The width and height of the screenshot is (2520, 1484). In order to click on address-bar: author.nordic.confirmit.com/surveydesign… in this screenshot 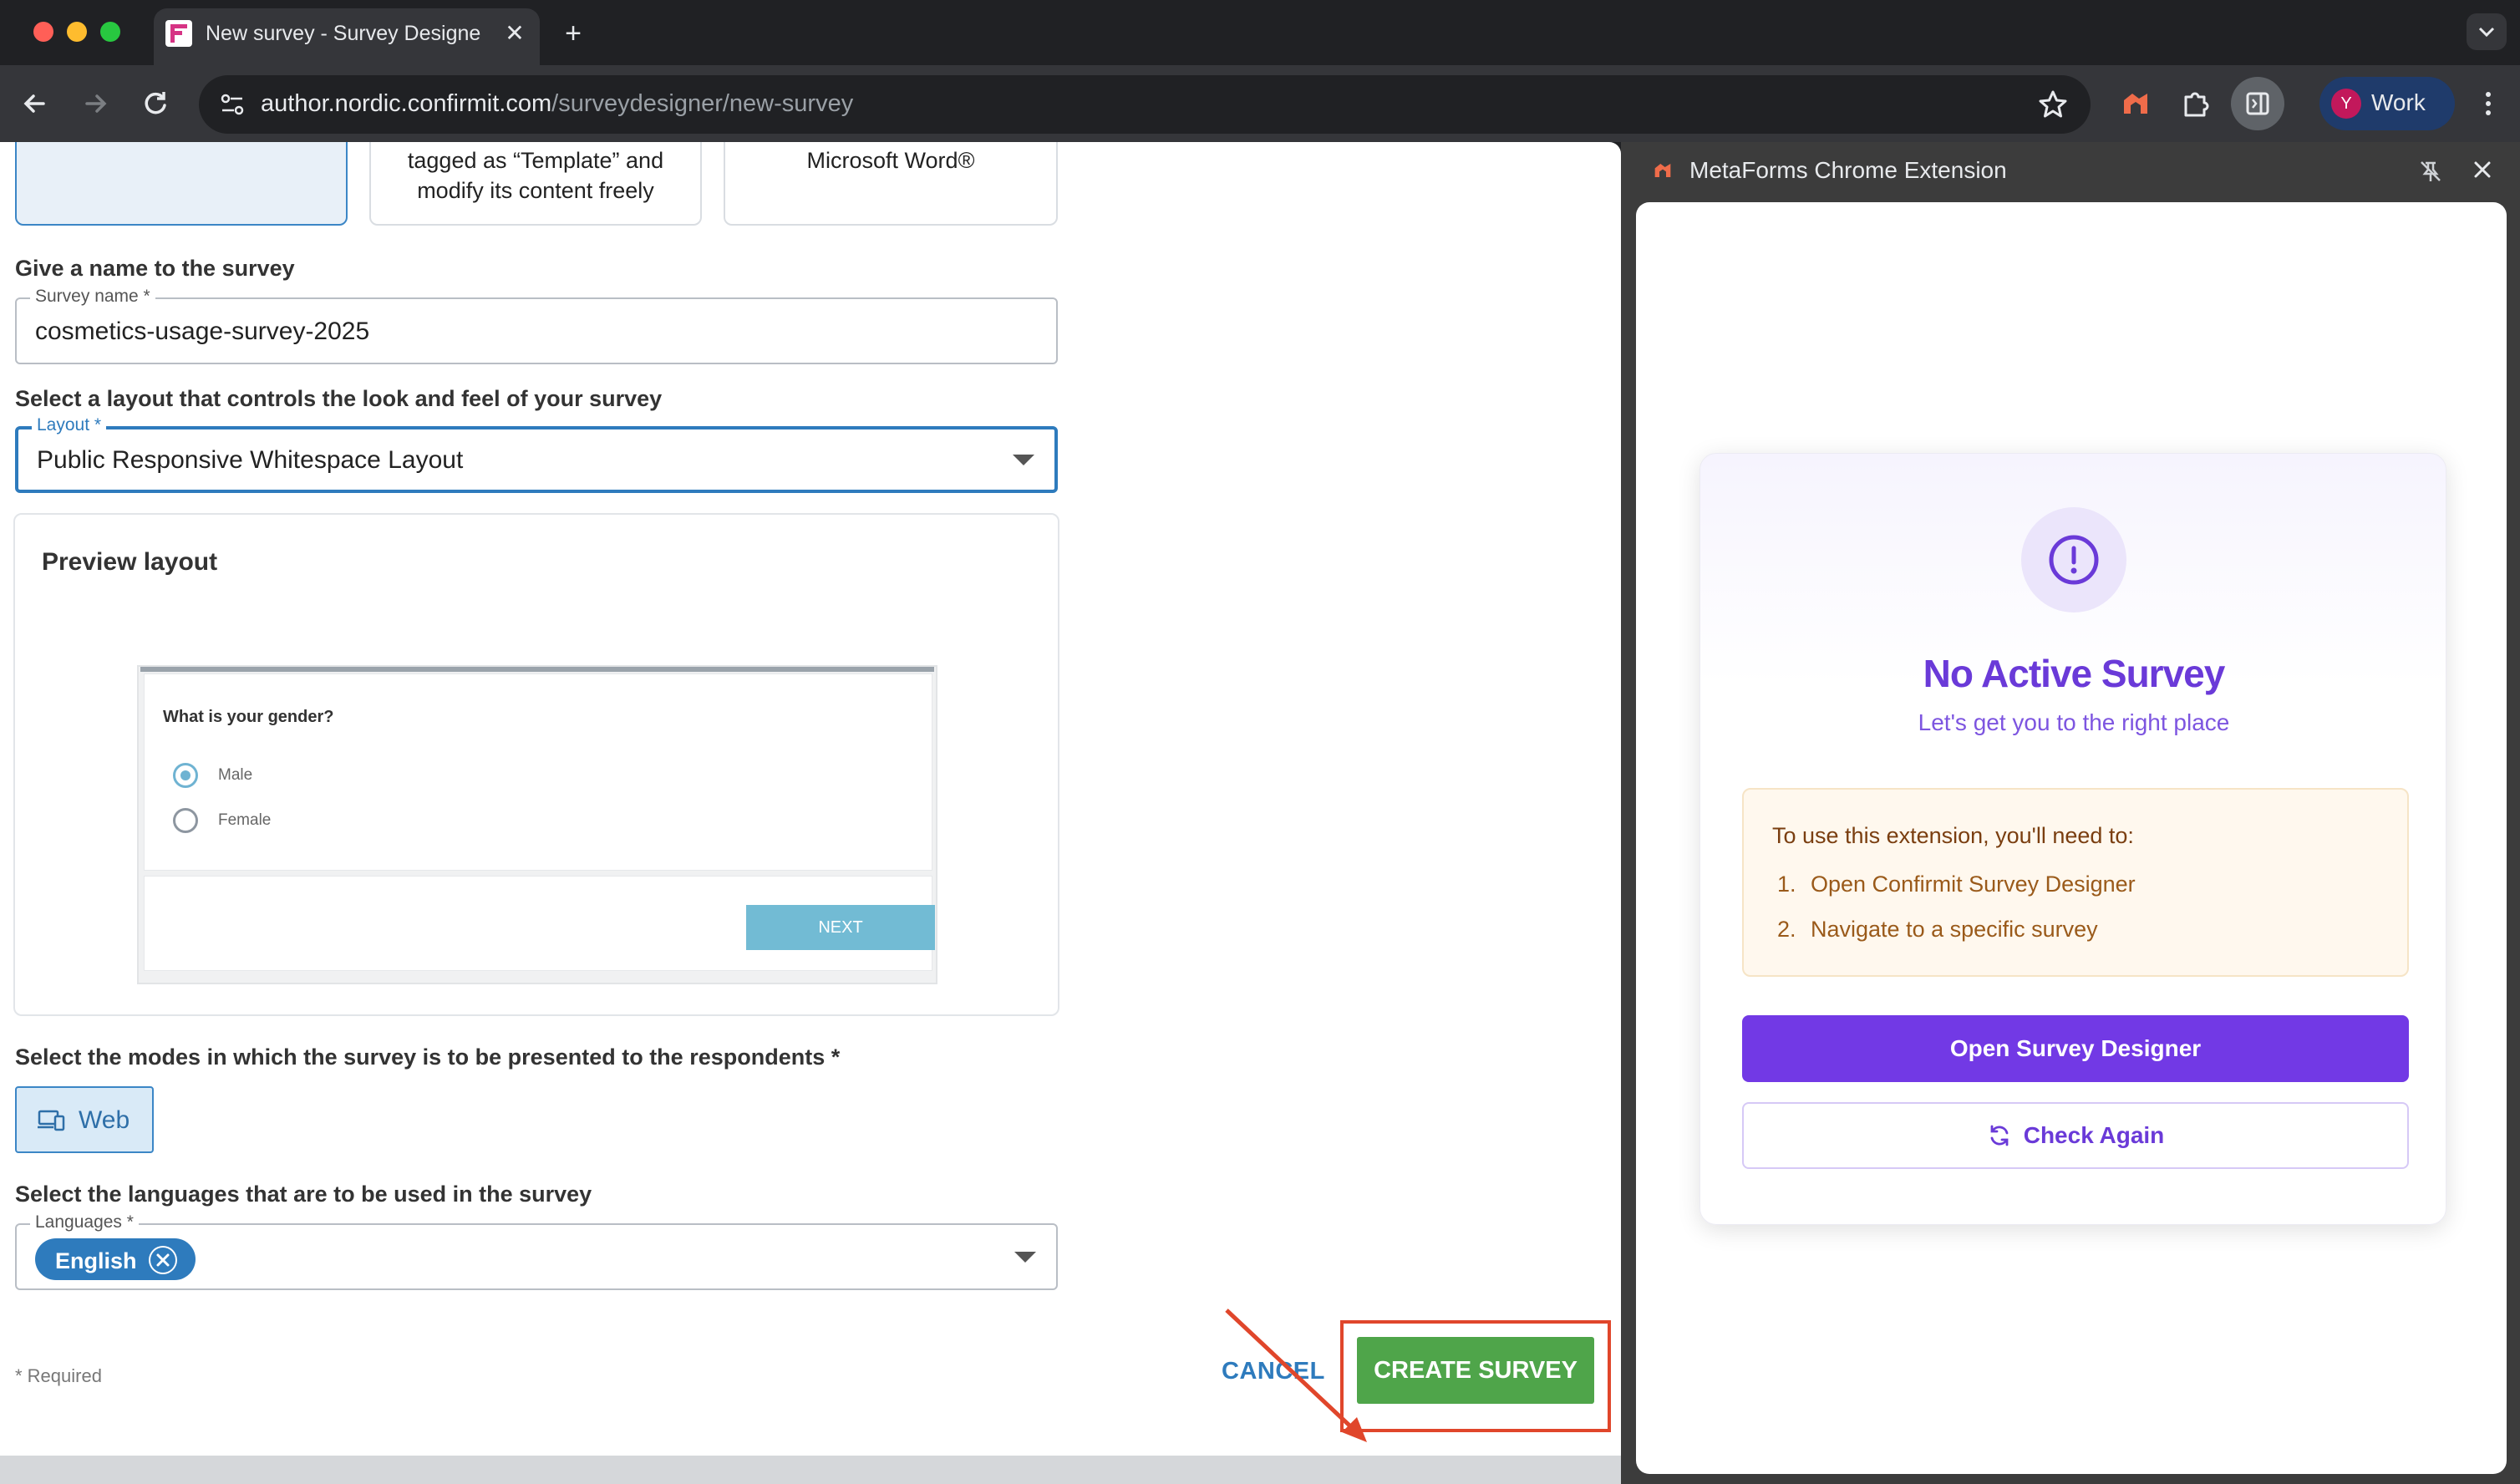, I will do `click(1145, 104)`.